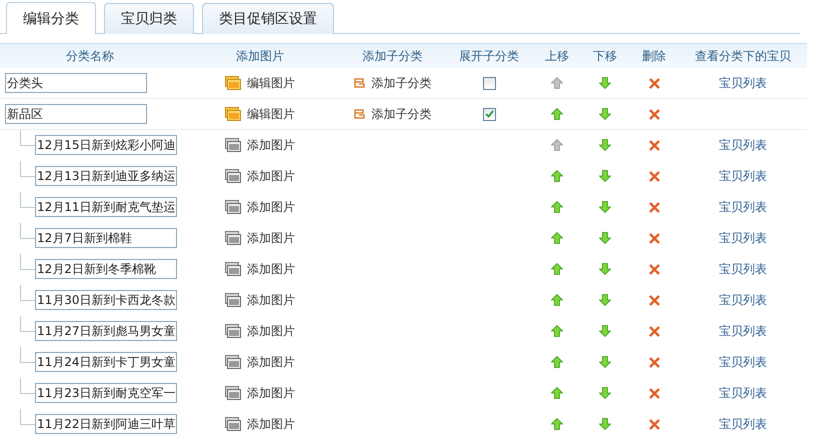 The image size is (834, 441). I want to click on category-name-field: 新品区, so click(76, 114).